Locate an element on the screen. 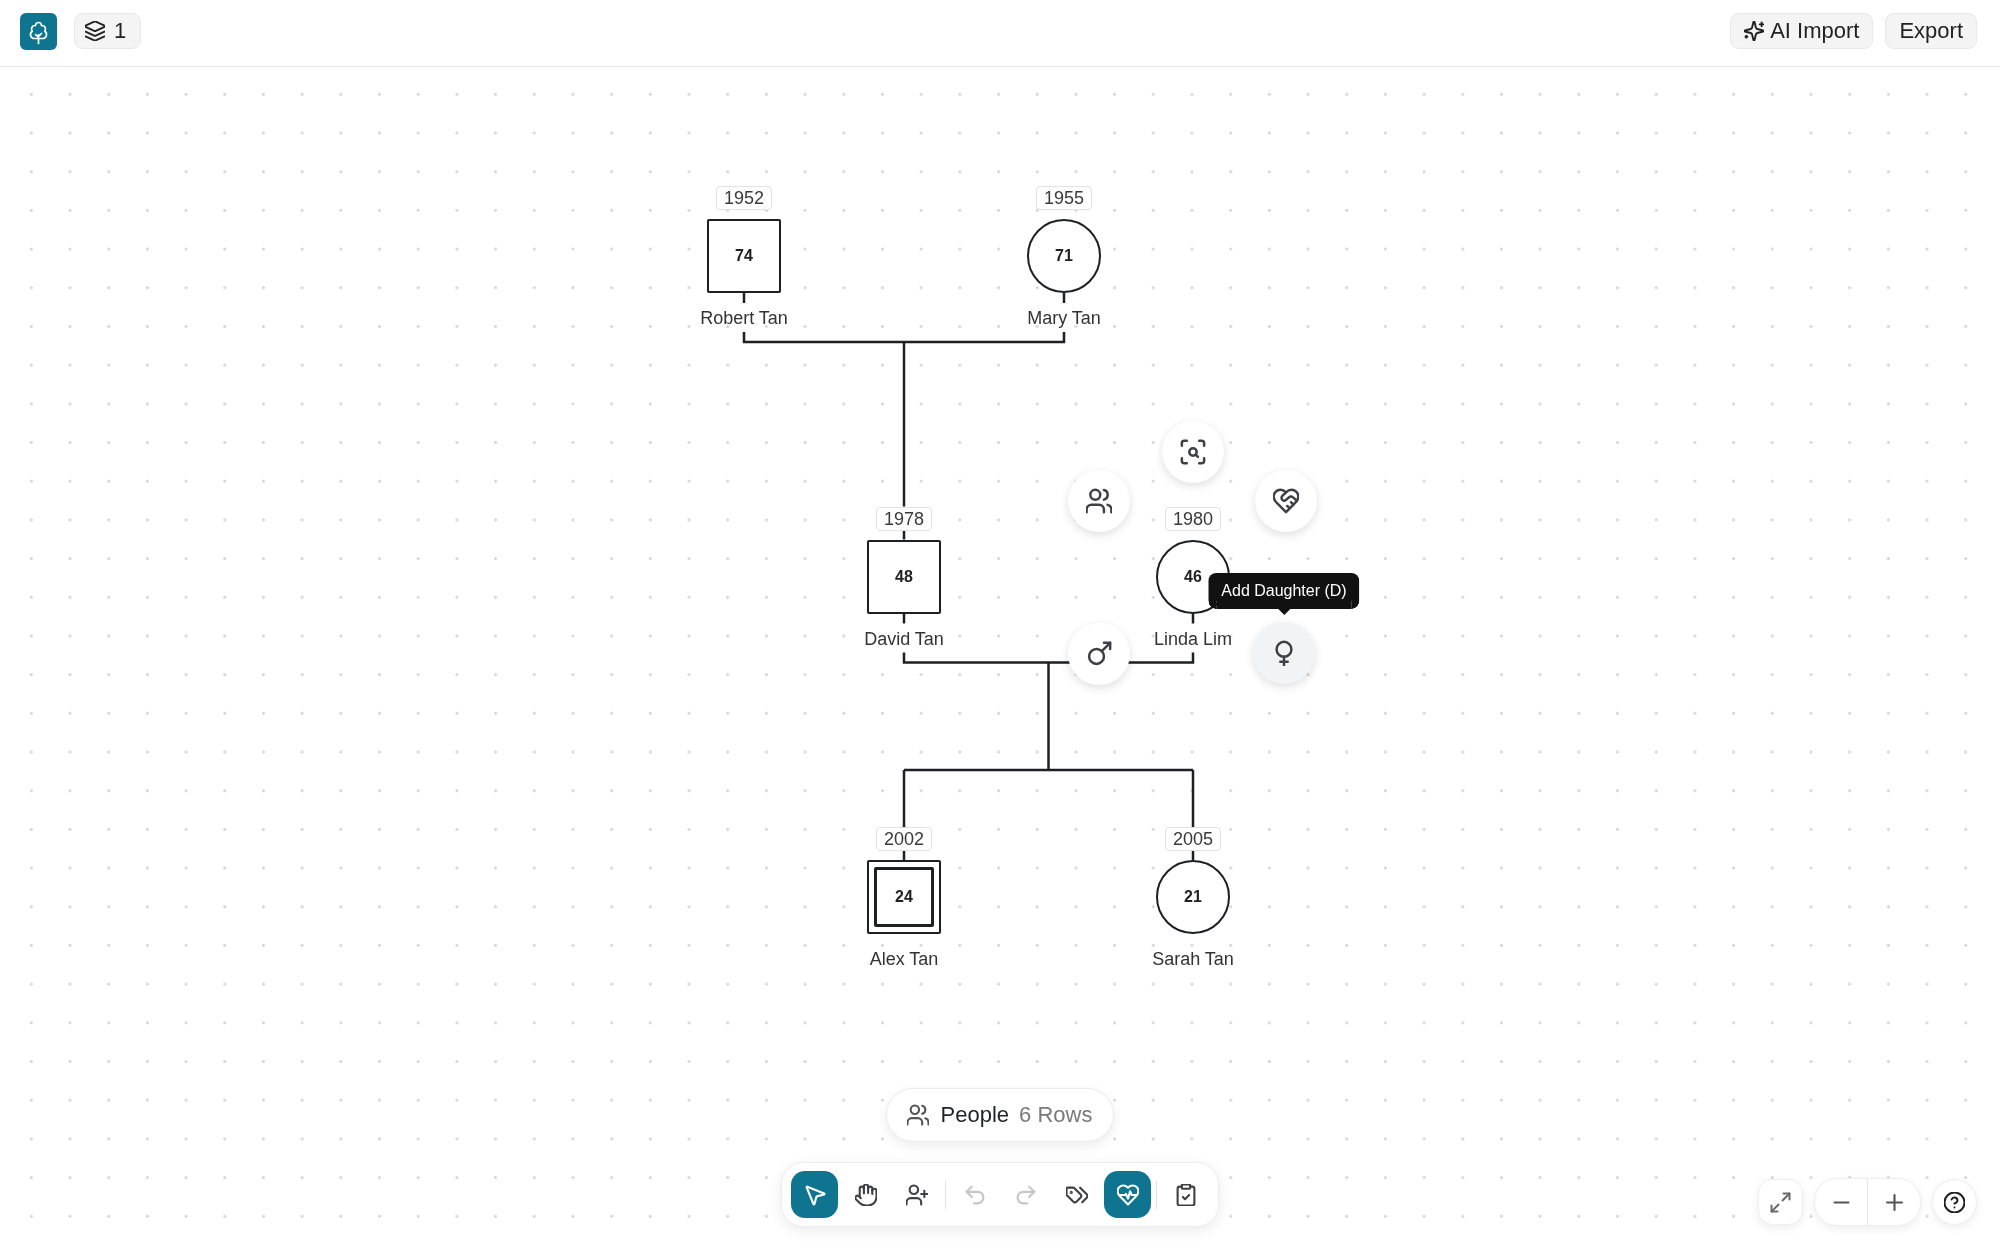 Image resolution: width=2000 pixels, height=1243 pixels. cursor-arrow-icon is located at coordinates (814, 1194).